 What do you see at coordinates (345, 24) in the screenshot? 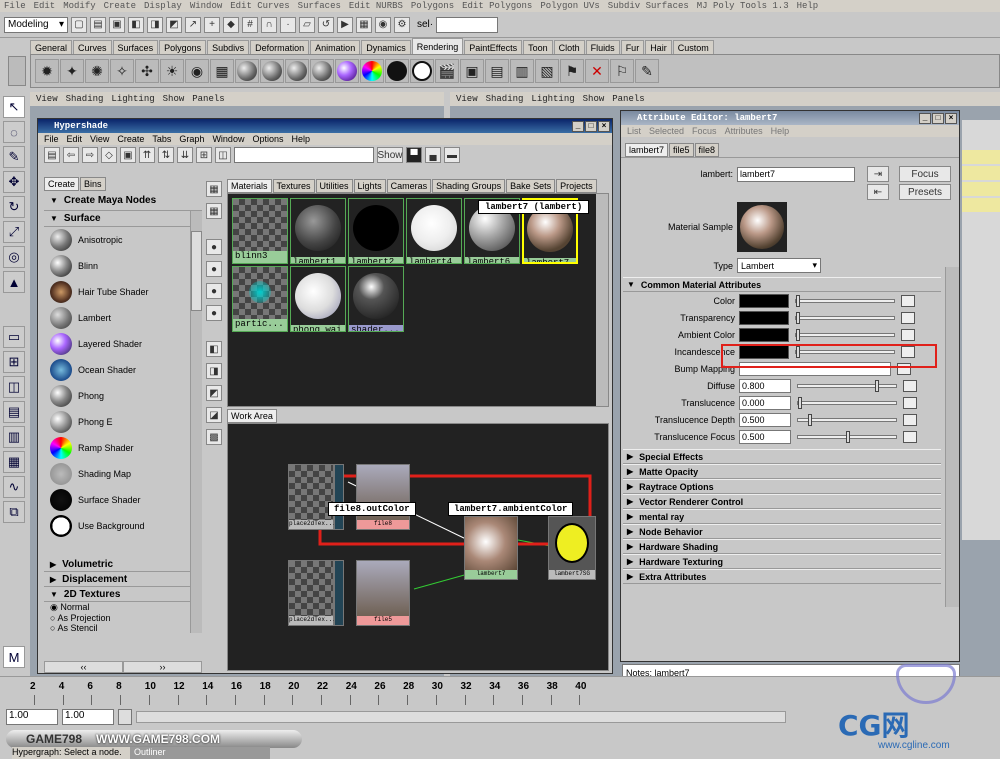
I see `render-icon: ▶` at bounding box center [345, 24].